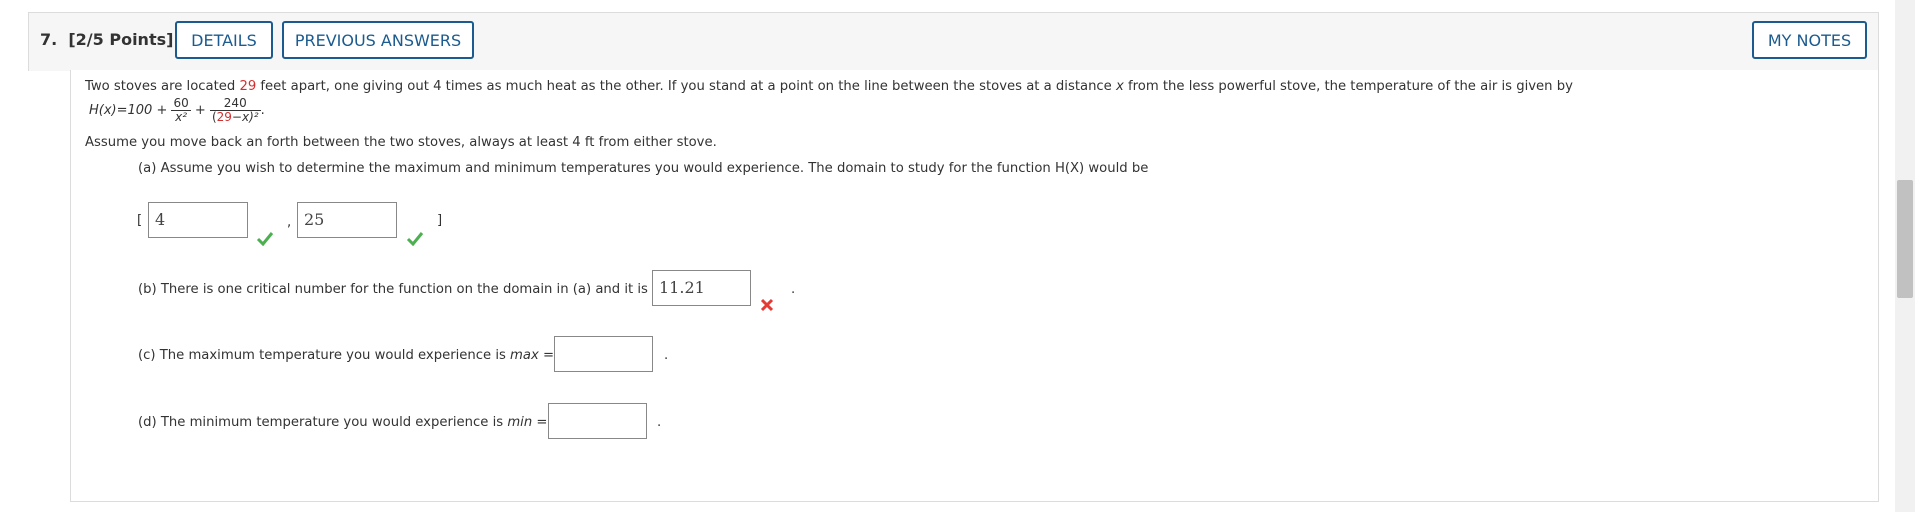 This screenshot has height=512, width=1915. Describe the element at coordinates (198, 220) in the screenshot. I see `domain-low-input: 4` at that location.